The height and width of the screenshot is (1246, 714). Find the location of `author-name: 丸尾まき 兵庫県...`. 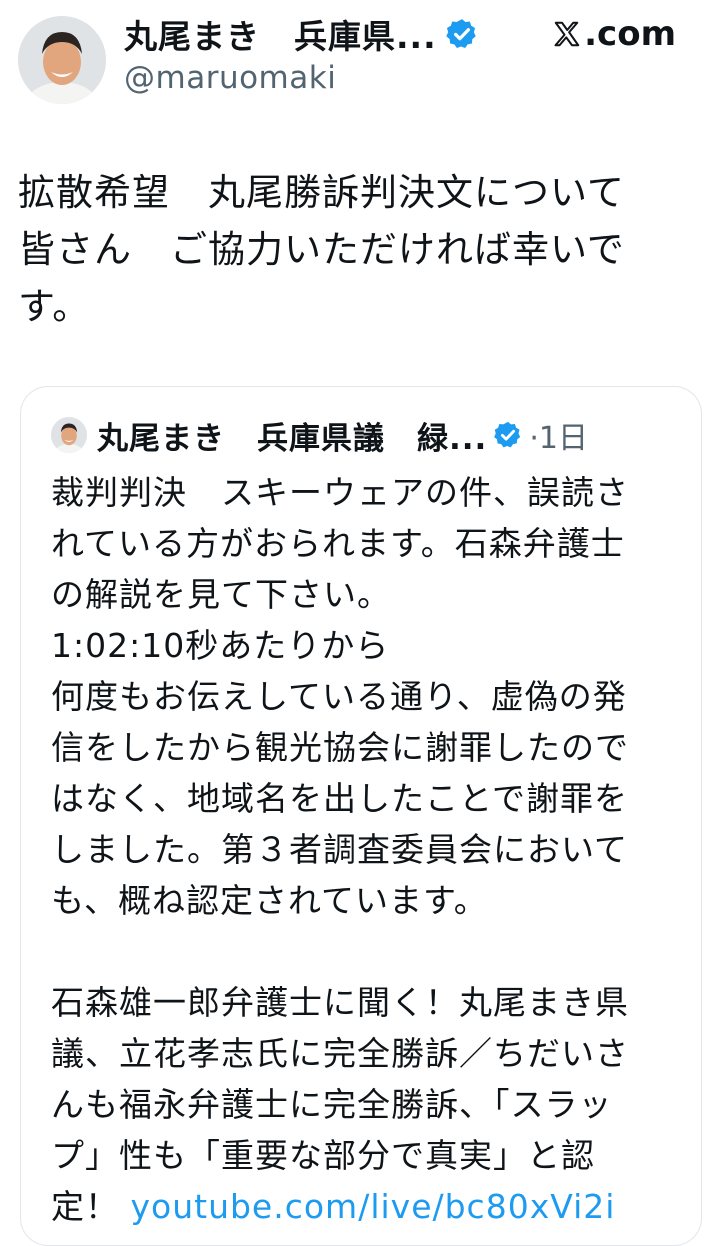

author-name: 丸尾まき 兵庫県... is located at coordinates (280, 34).